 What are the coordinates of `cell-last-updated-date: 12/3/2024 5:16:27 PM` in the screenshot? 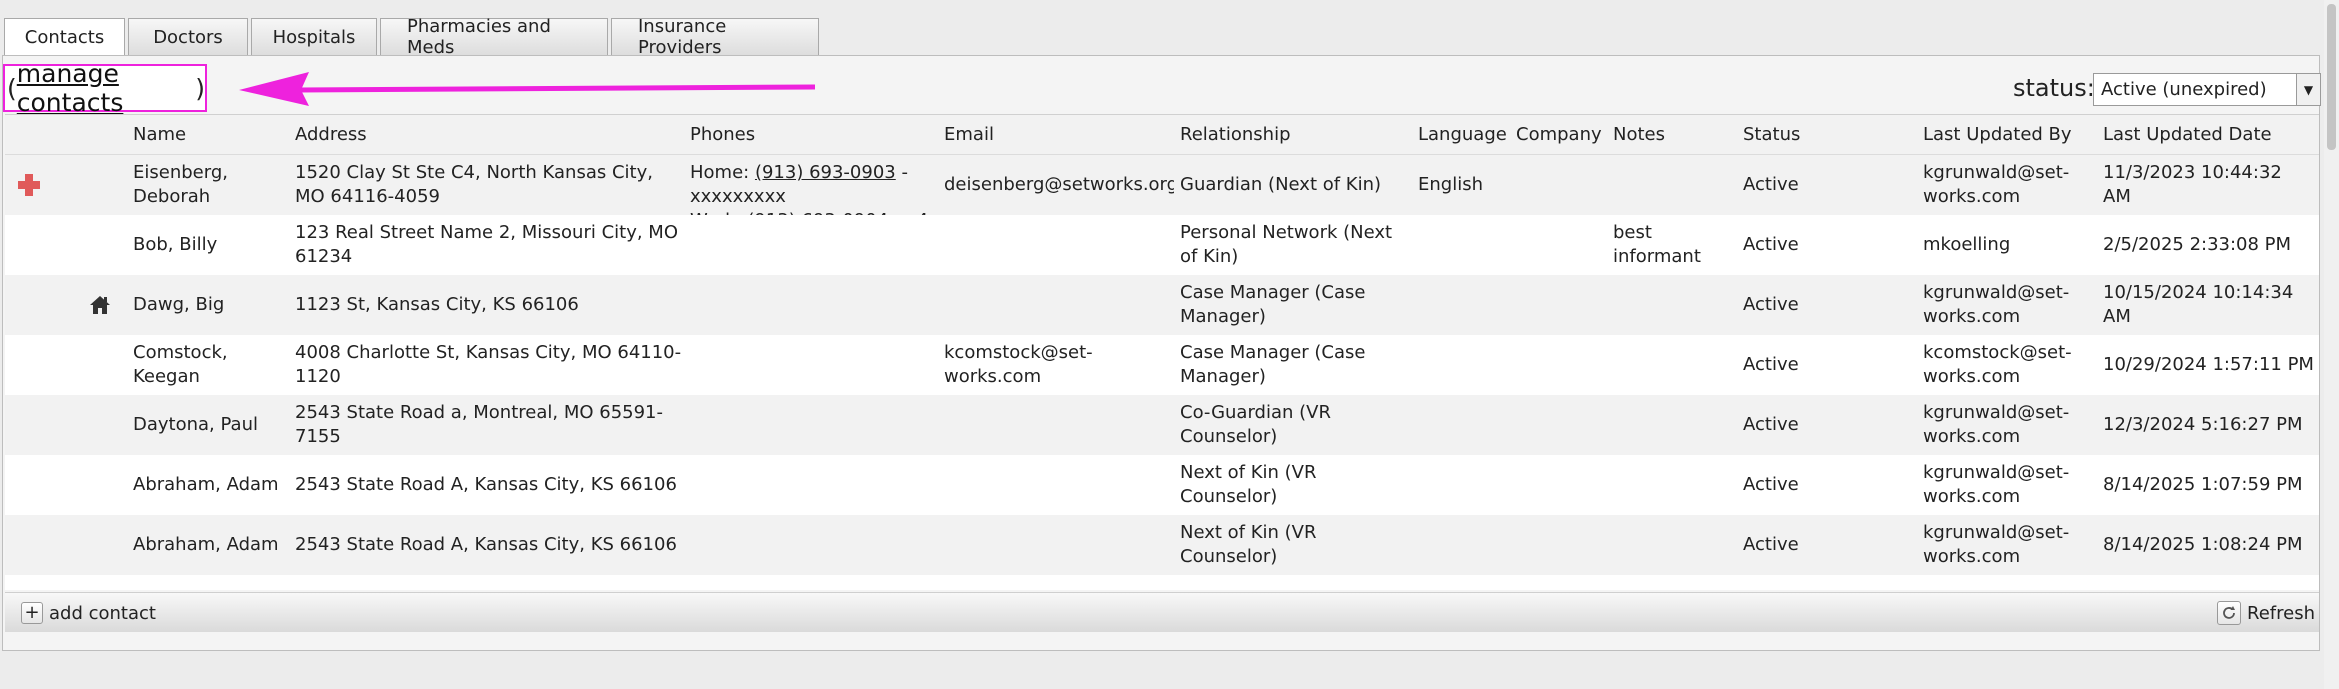 It's located at (2203, 424).